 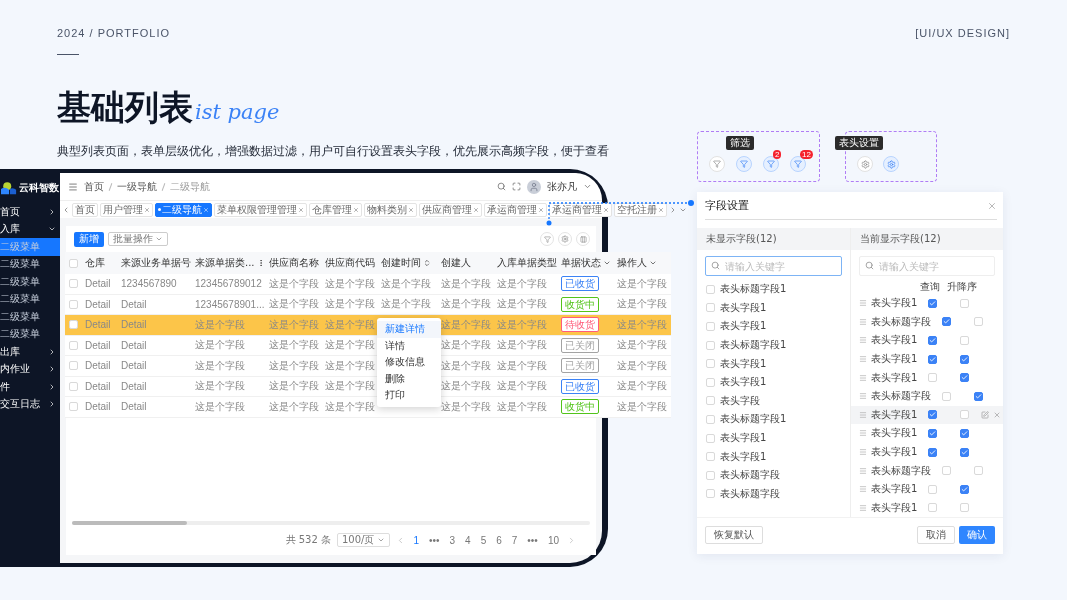 What do you see at coordinates (534, 186) in the screenshot?
I see `avatar` at bounding box center [534, 186].